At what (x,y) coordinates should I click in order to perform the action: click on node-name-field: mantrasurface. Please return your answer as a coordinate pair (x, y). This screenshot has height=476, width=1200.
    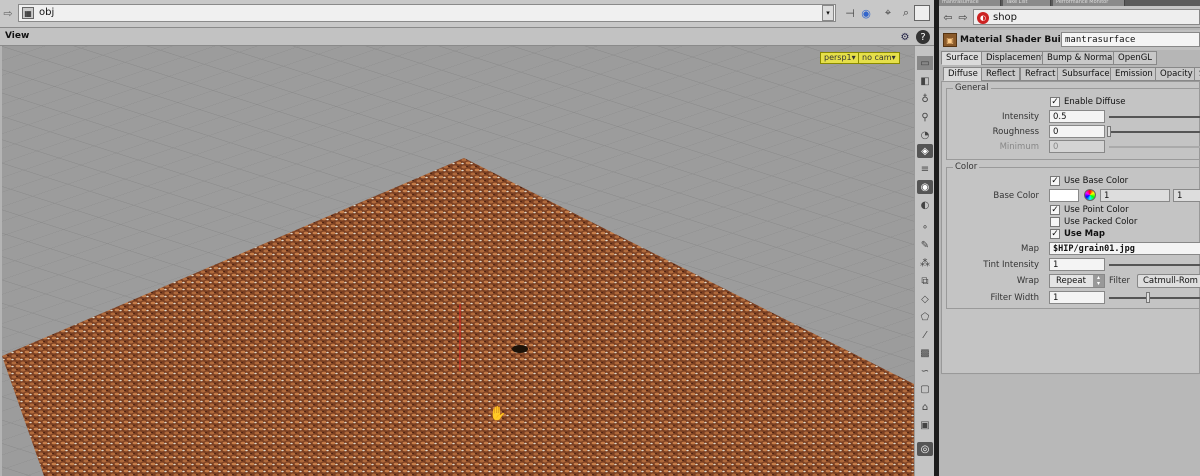
    Looking at the image, I should click on (1130, 39).